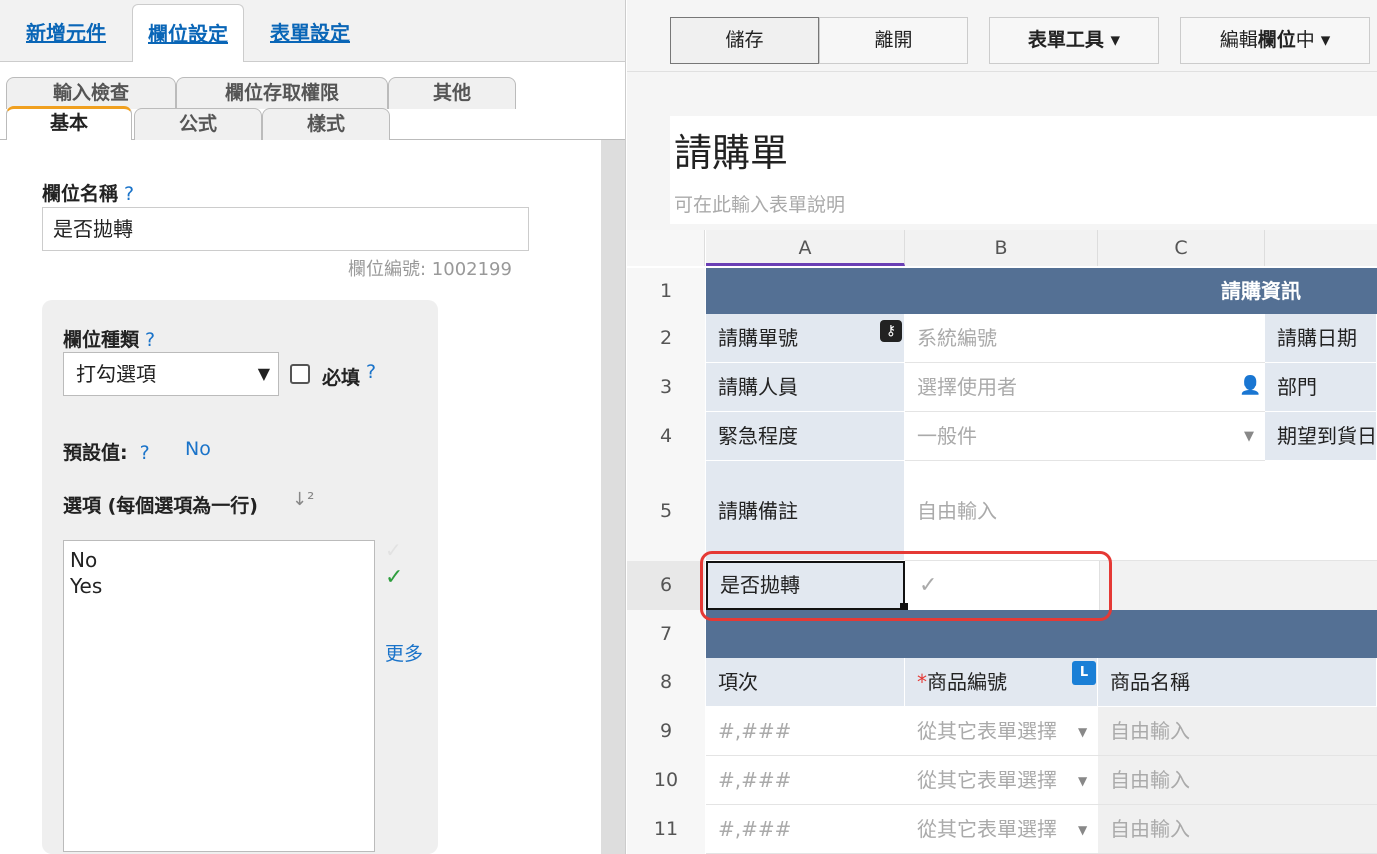  Describe the element at coordinates (1141, 511) in the screenshot. I see `value-cell: 自由輸入` at that location.